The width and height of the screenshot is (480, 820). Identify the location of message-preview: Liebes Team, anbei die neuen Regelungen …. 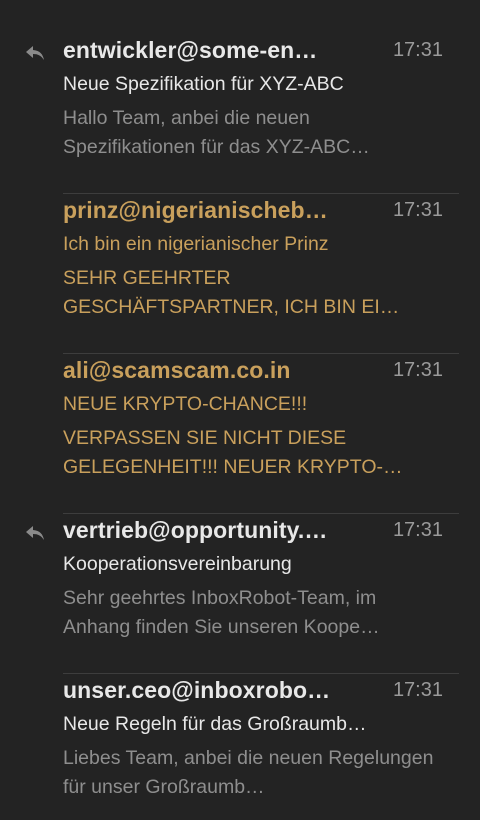
(248, 772).